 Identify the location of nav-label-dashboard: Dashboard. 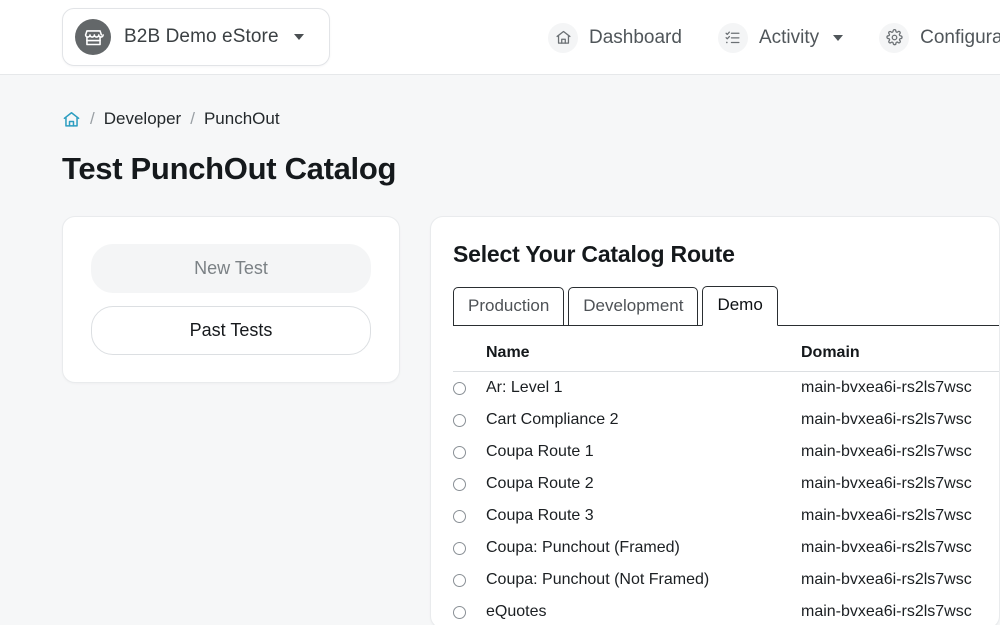
(635, 37).